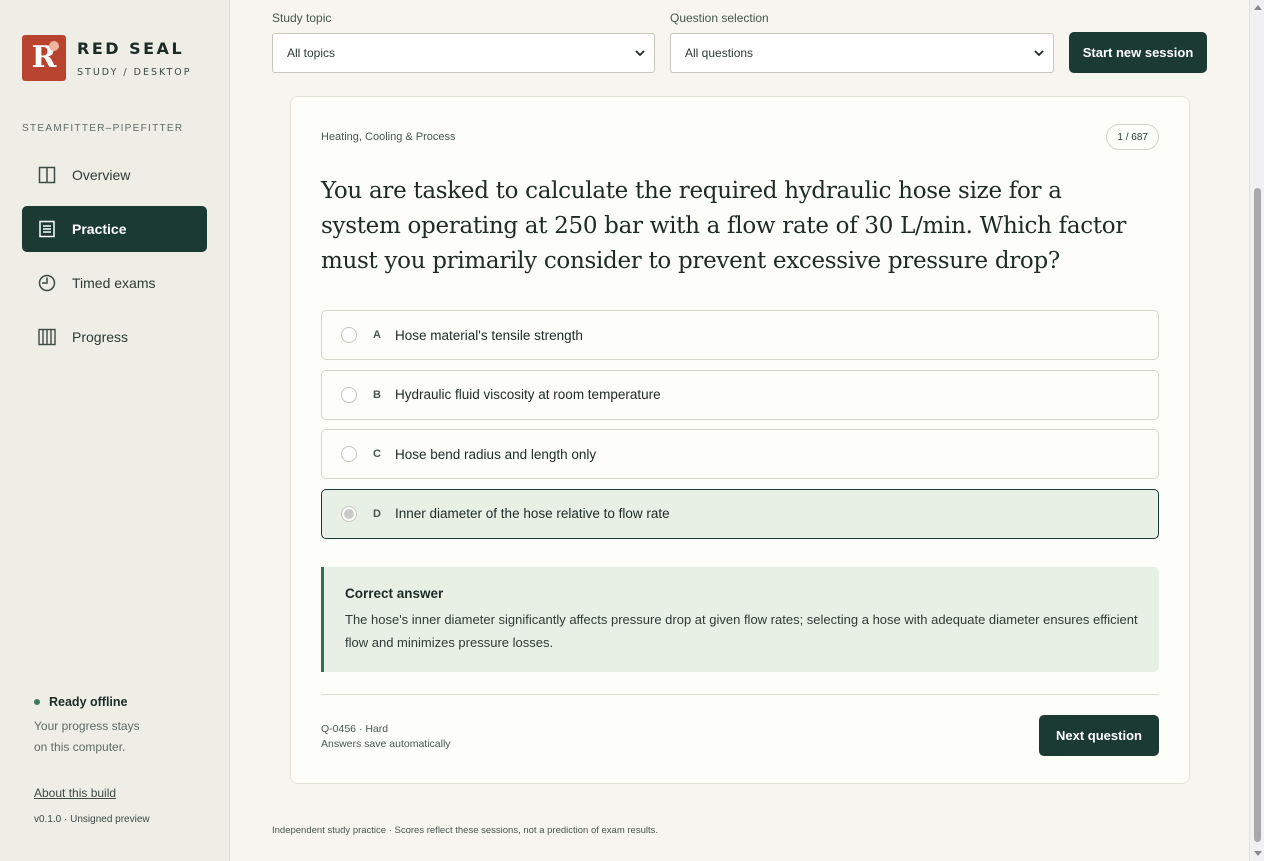 The width and height of the screenshot is (1264, 861). Describe the element at coordinates (101, 175) in the screenshot. I see `sidebar-item-label: Overview` at that location.